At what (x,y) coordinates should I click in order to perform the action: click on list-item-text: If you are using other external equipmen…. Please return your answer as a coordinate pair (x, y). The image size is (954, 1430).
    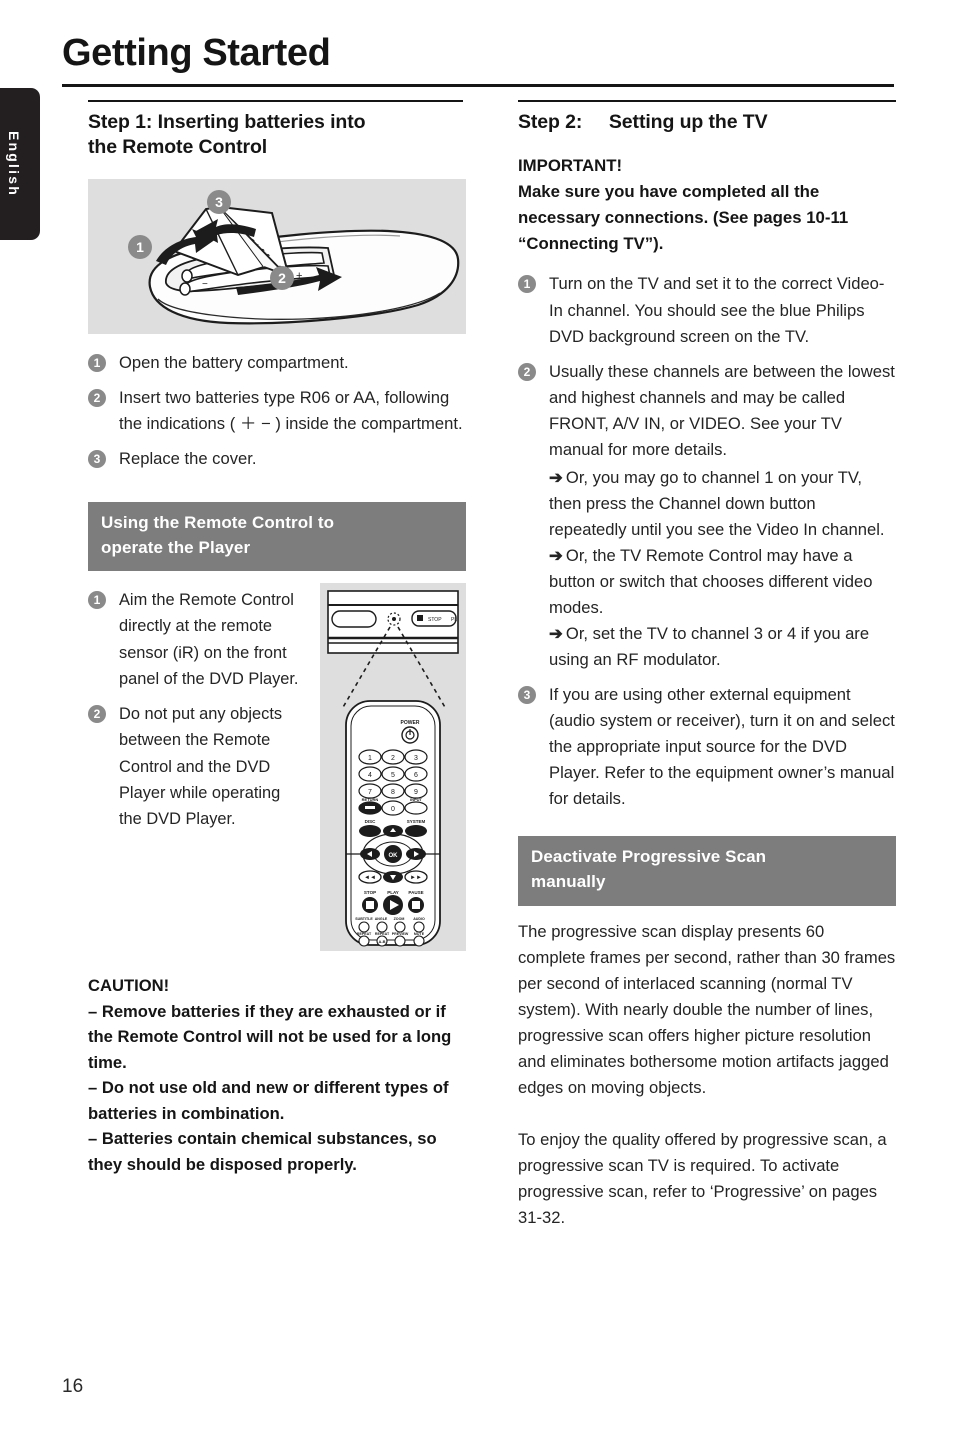
    Looking at the image, I should click on (722, 747).